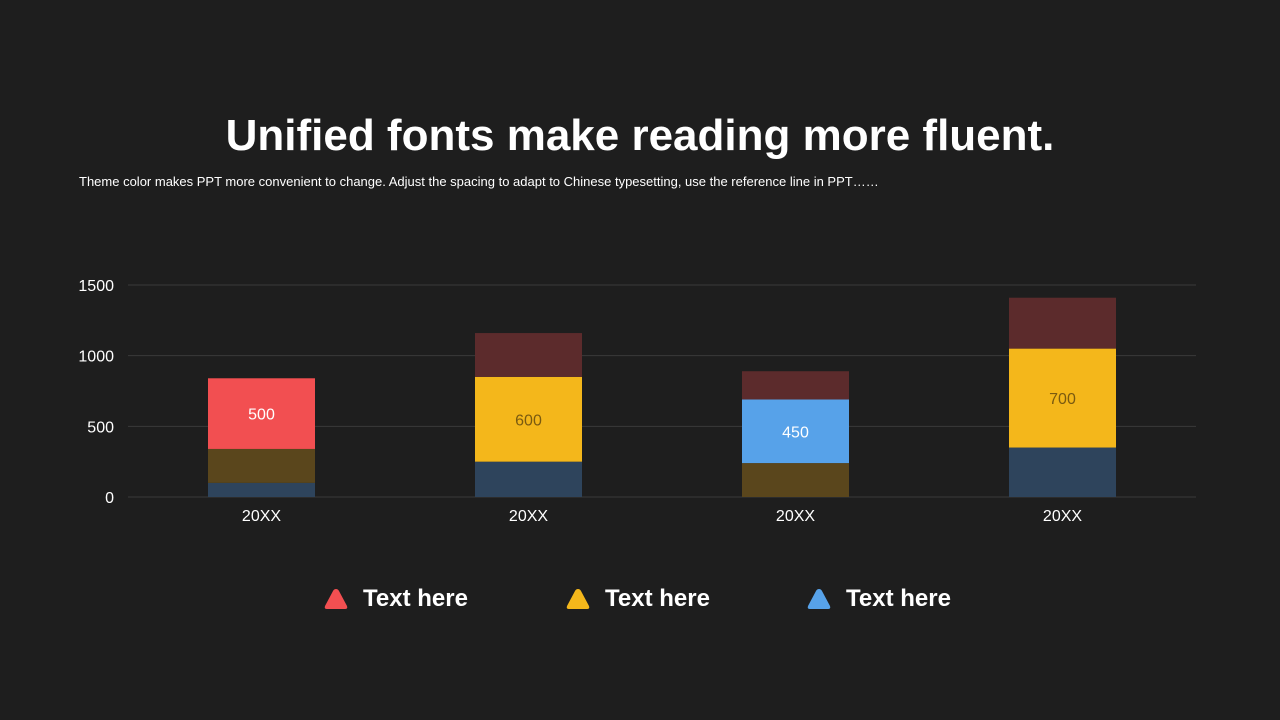 This screenshot has height=720, width=1280. I want to click on data-label: 450, so click(795, 432).